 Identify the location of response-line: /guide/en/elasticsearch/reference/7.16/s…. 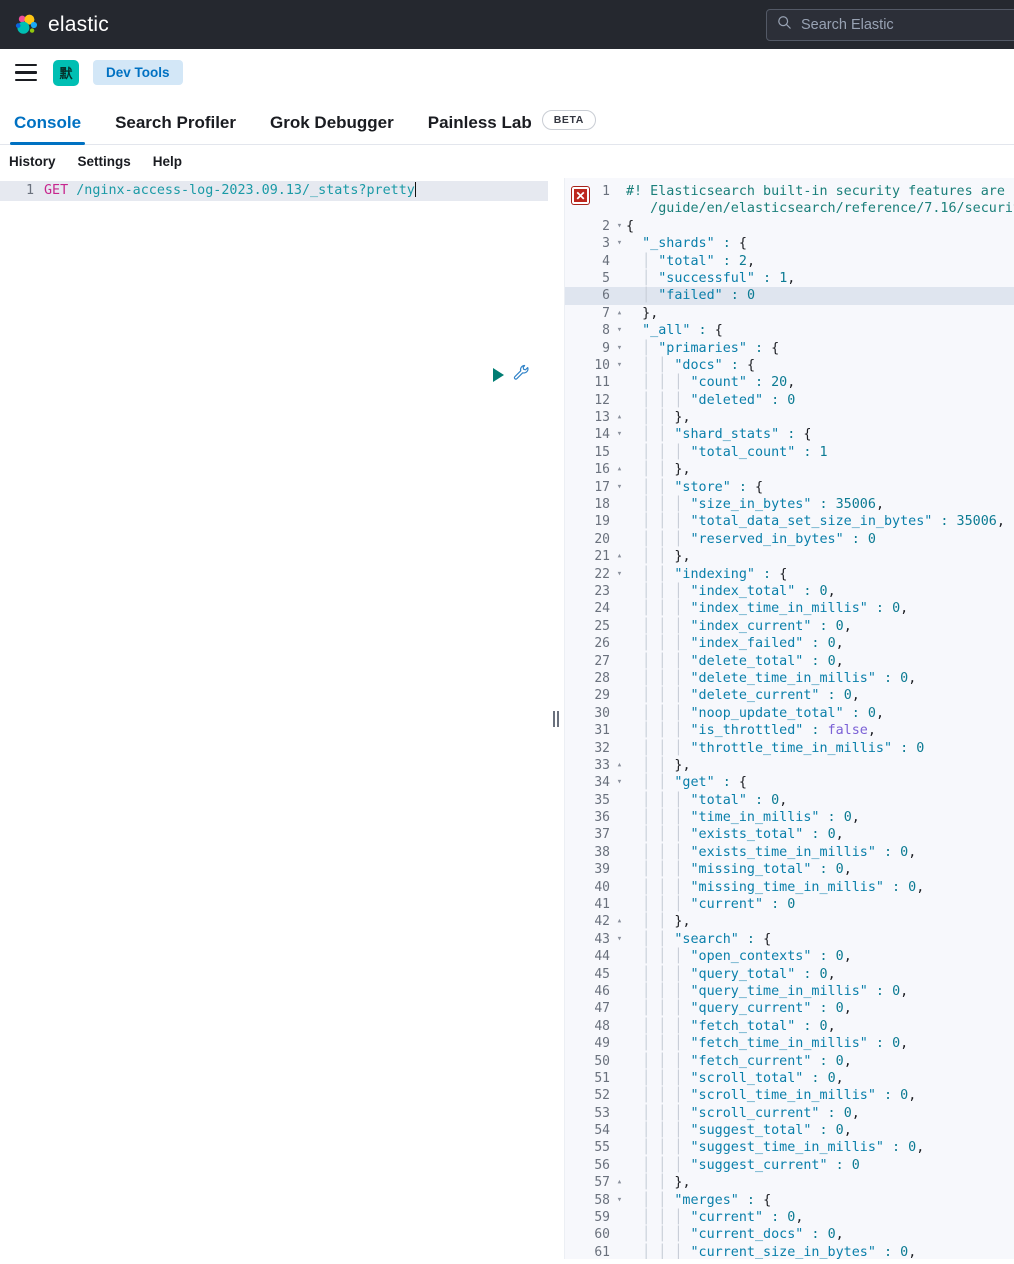
(789, 208).